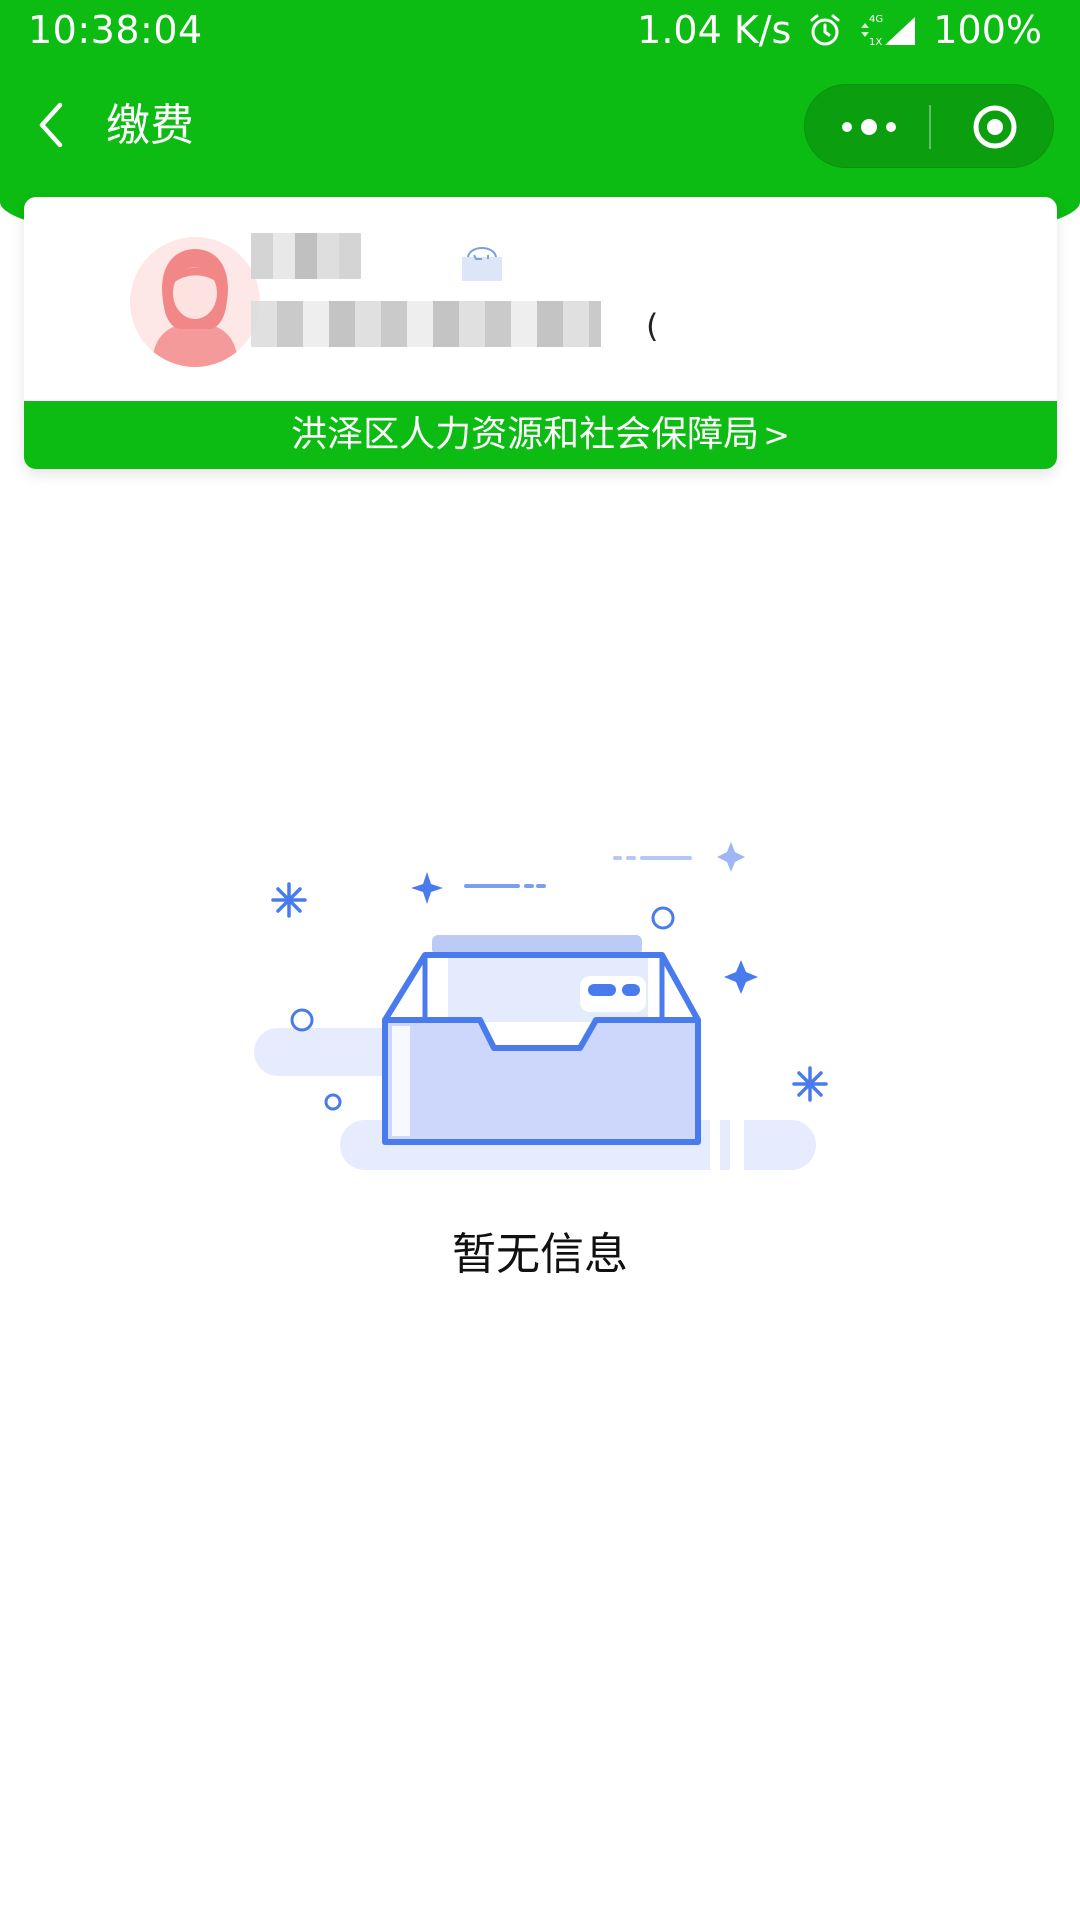 This screenshot has width=1080, height=1920. What do you see at coordinates (876, 19) in the screenshot?
I see `svg-text: 4G` at bounding box center [876, 19].